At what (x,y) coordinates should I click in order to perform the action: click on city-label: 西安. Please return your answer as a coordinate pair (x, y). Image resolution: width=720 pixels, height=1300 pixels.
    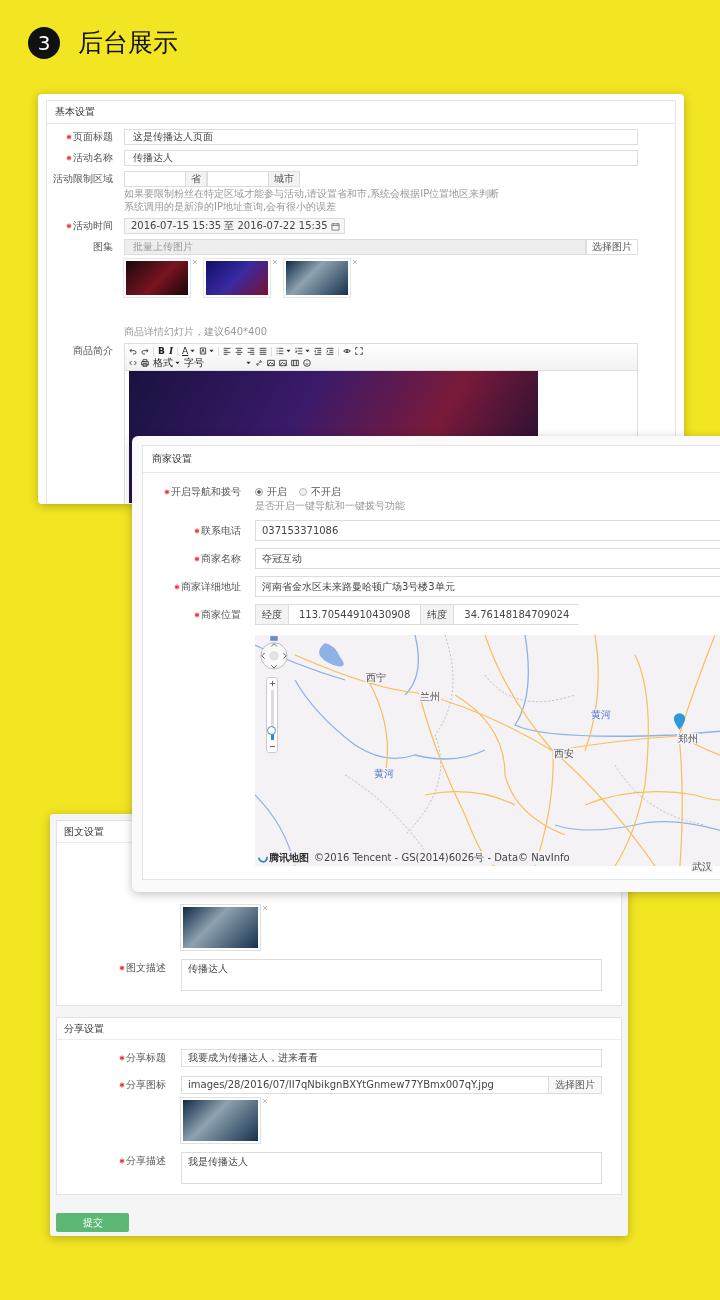
    Looking at the image, I should click on (564, 753).